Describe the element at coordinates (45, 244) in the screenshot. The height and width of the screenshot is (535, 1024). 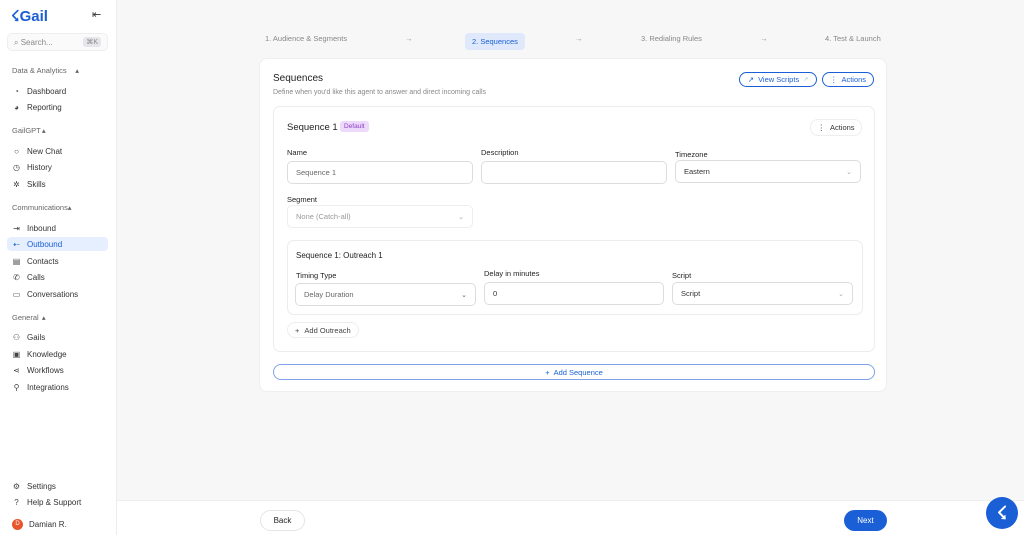
I see `sidebar-item-label: Outbound` at that location.